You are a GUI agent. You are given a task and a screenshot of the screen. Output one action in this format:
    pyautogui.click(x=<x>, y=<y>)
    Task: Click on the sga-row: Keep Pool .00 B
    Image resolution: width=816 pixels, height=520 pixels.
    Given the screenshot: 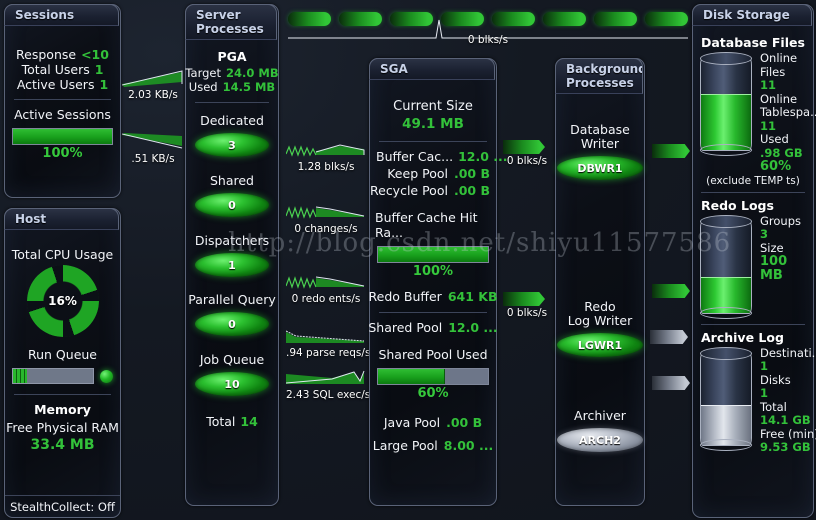 What is the action you would take?
    pyautogui.click(x=433, y=173)
    